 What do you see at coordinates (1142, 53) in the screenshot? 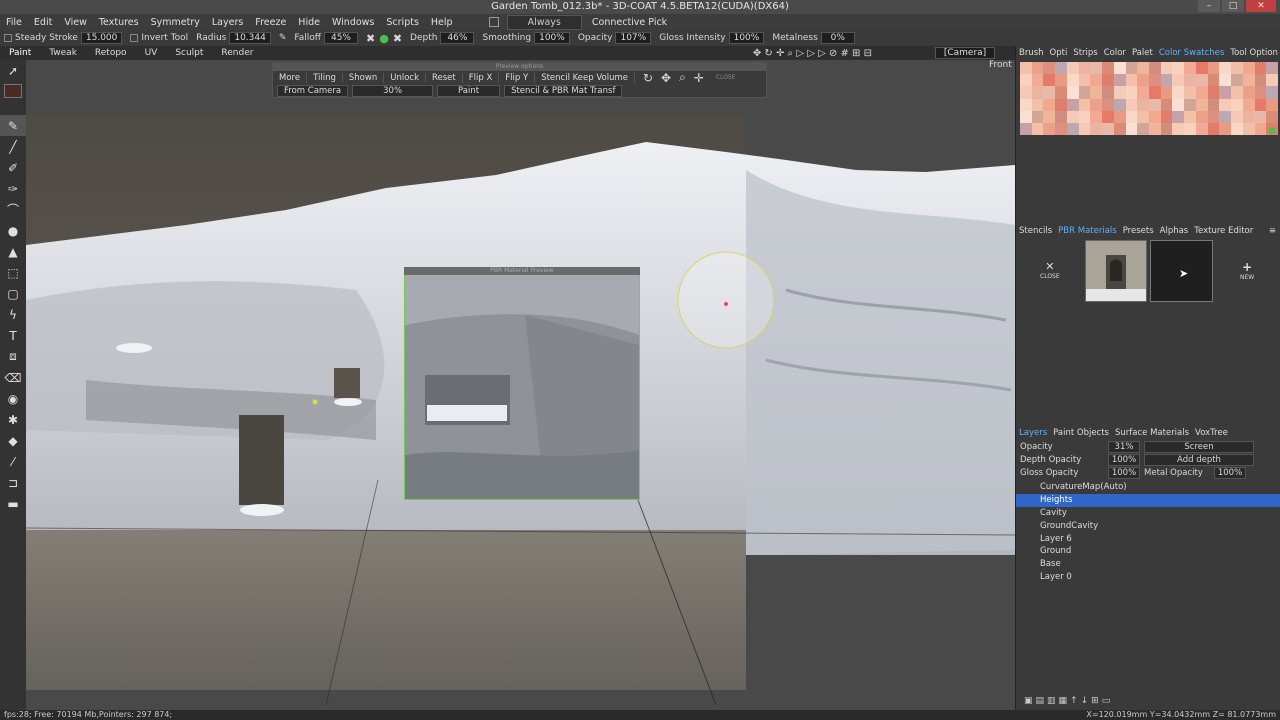
I see `tab-palet: Palet` at bounding box center [1142, 53].